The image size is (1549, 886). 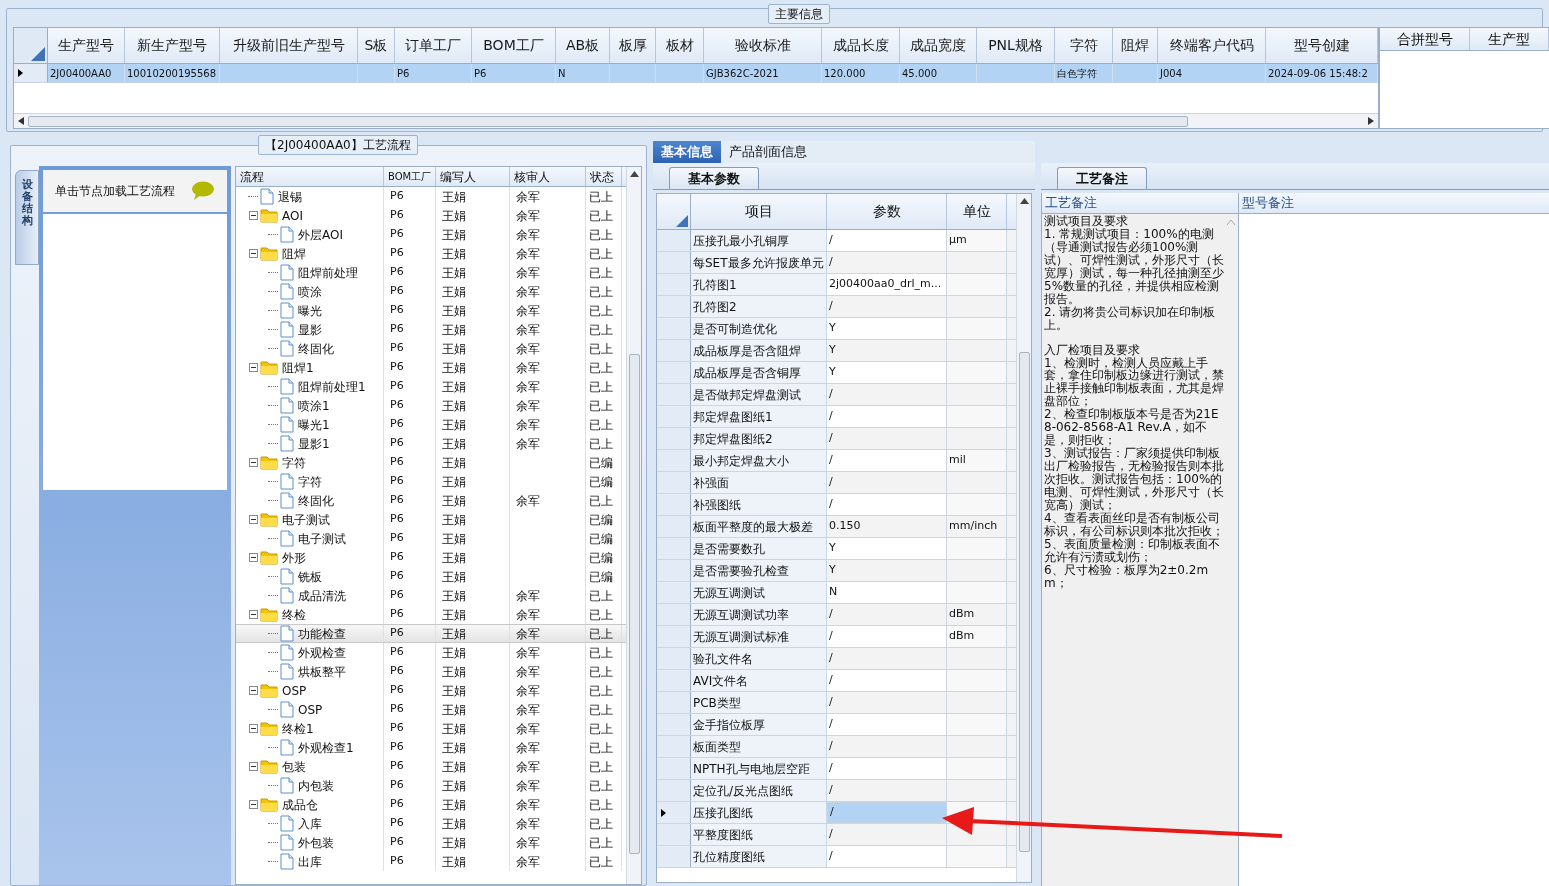 What do you see at coordinates (836, 791) in the screenshot?
I see `table-row: 定位孔/反光点图纸 /` at bounding box center [836, 791].